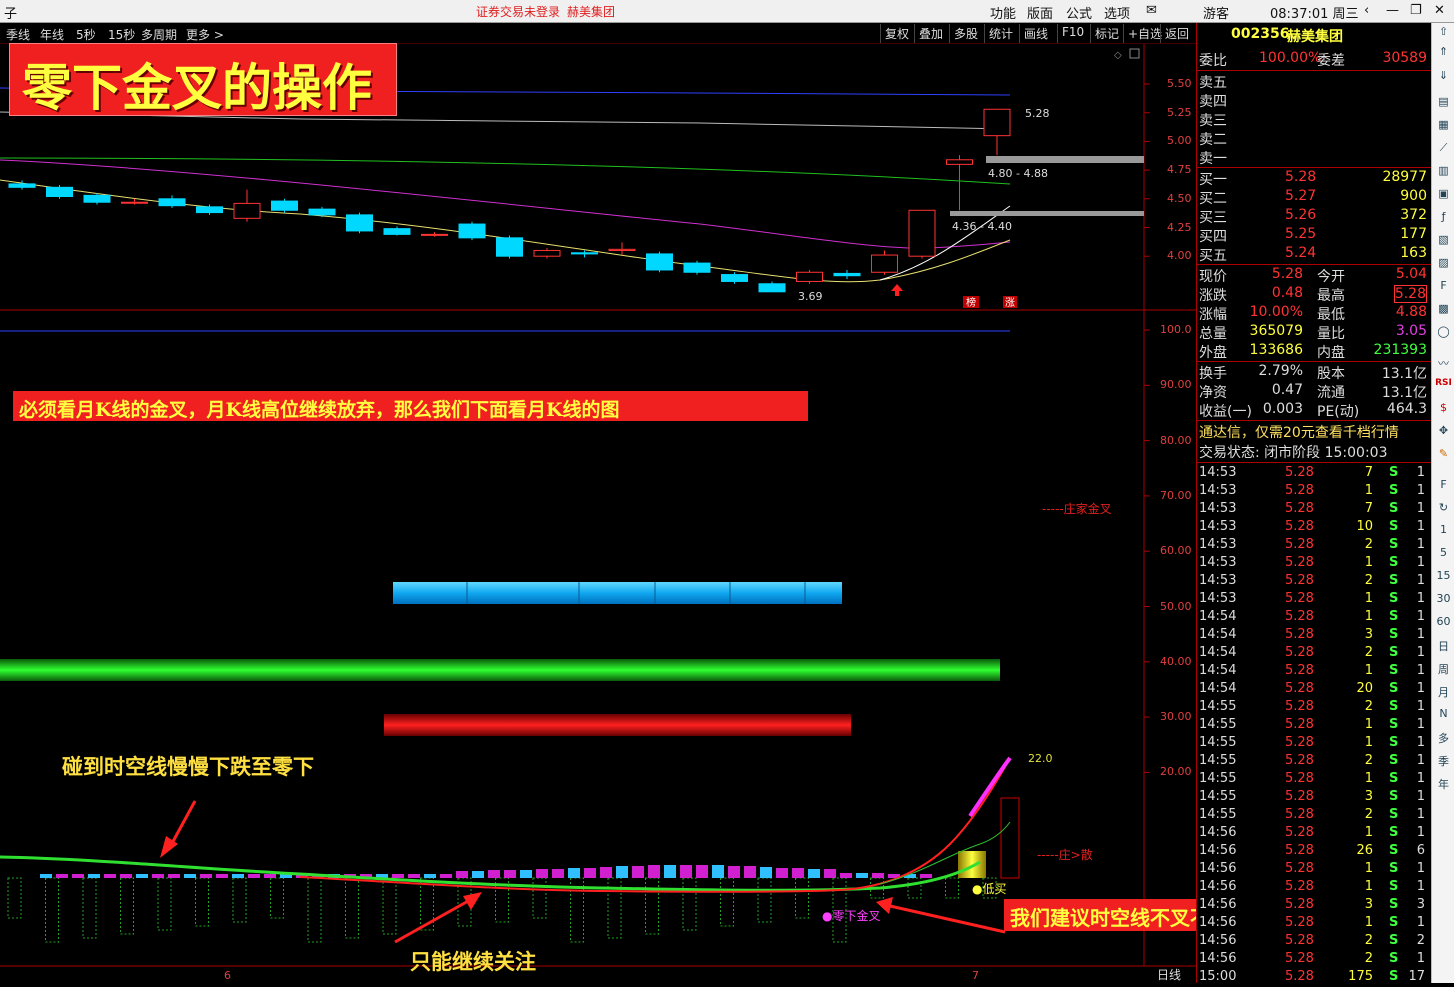 The image size is (1454, 987). What do you see at coordinates (1314, 216) in the screenshot?
I see `buy-level: 买三 5.26 372` at bounding box center [1314, 216].